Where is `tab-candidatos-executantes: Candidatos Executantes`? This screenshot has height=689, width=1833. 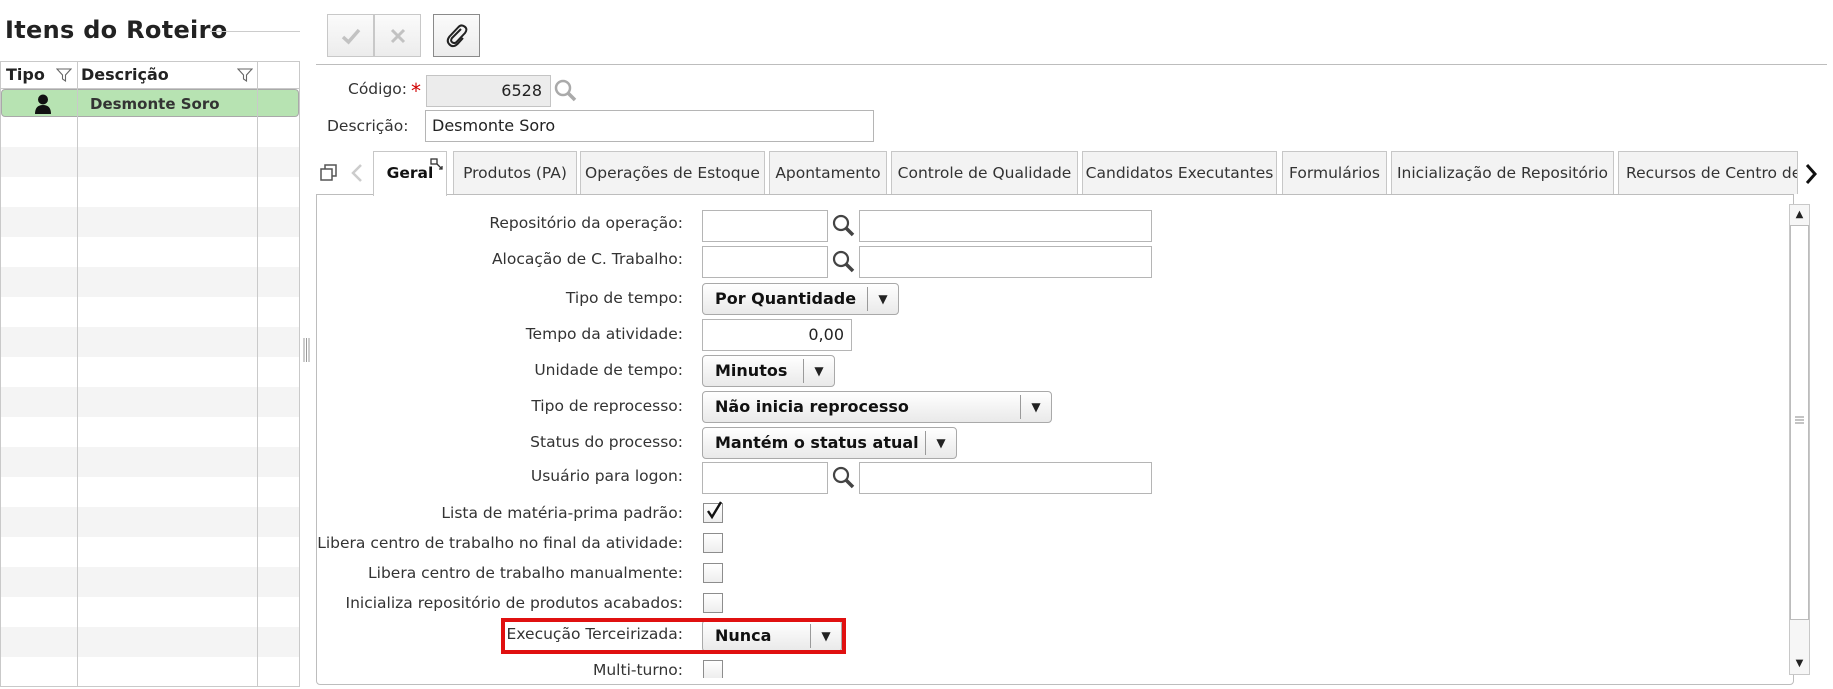
tab-candidatos-executantes: Candidatos Executantes is located at coordinates (1179, 172).